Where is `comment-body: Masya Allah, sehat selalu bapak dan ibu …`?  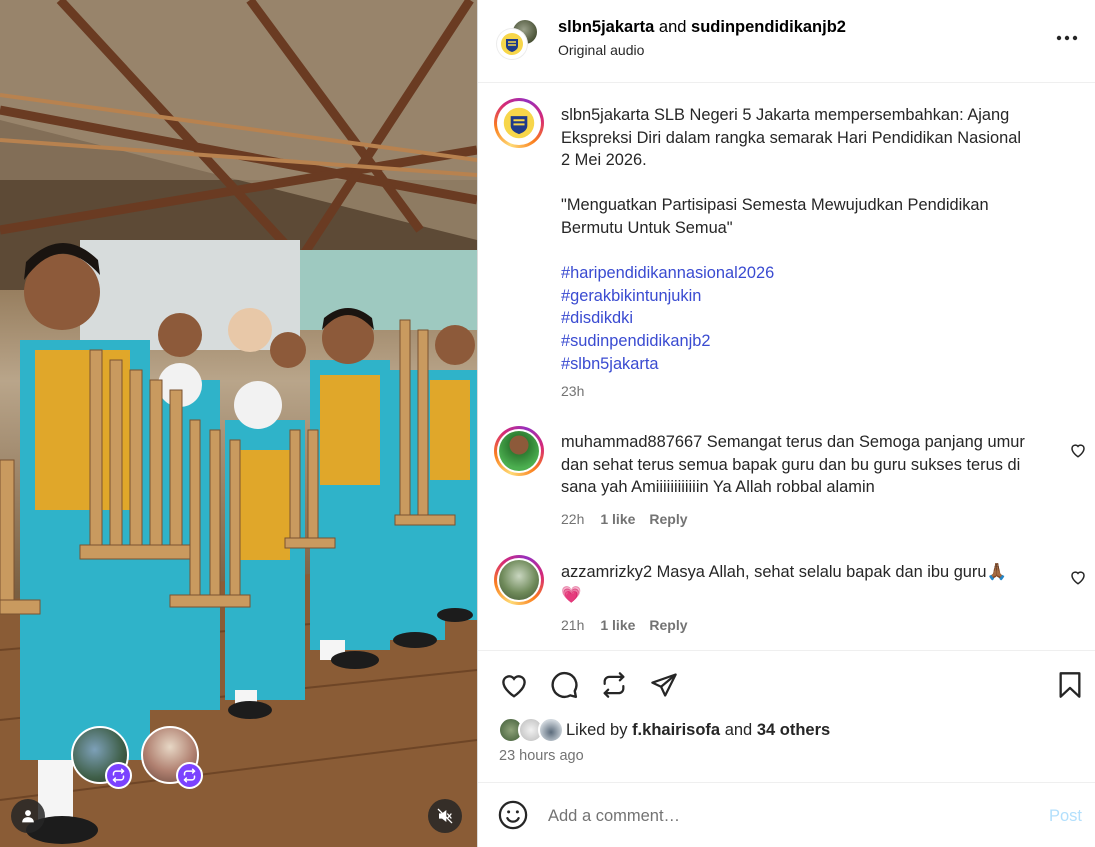
comment-body: Masya Allah, sehat selalu bapak dan ibu … is located at coordinates (831, 572).